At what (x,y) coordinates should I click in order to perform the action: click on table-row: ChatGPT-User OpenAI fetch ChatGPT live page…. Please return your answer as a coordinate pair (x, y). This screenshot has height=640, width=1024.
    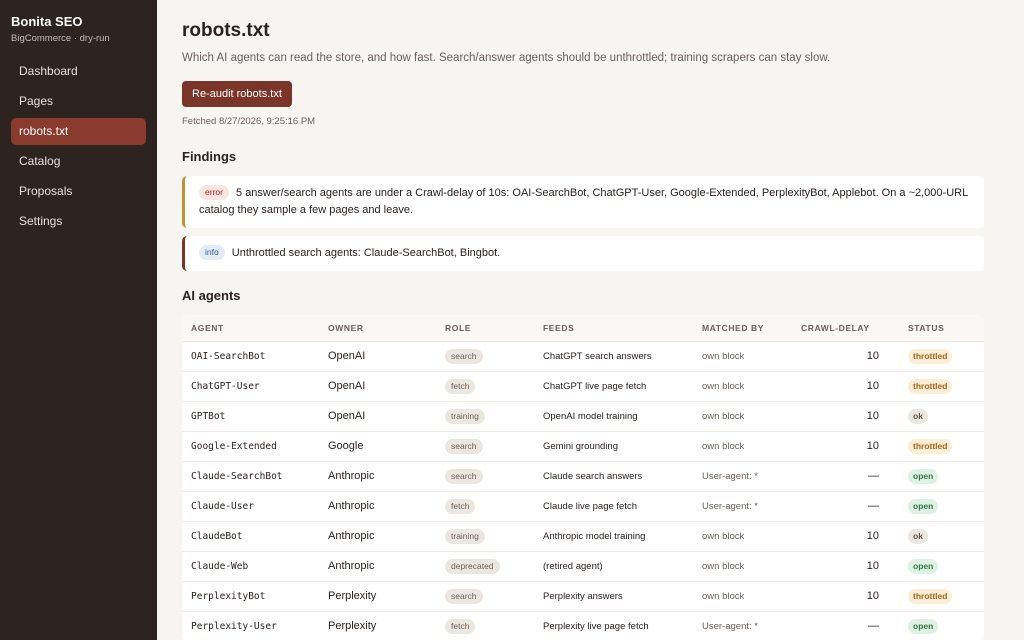
    Looking at the image, I should click on (583, 386).